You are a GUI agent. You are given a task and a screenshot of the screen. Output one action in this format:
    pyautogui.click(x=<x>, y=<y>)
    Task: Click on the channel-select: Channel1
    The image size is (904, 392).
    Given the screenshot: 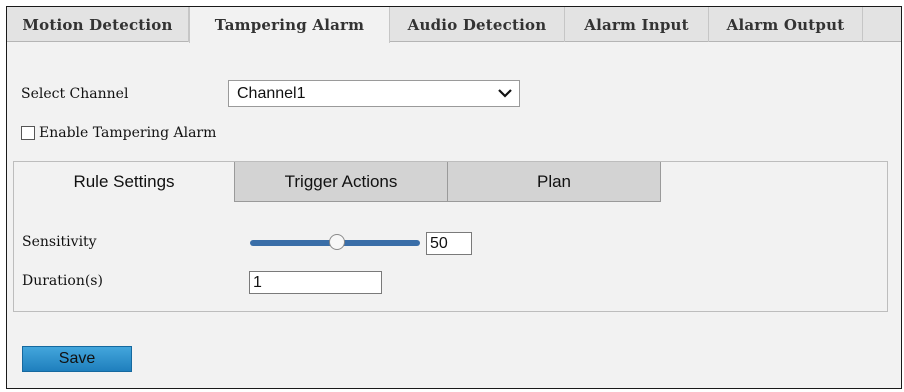 What is the action you would take?
    pyautogui.click(x=374, y=93)
    